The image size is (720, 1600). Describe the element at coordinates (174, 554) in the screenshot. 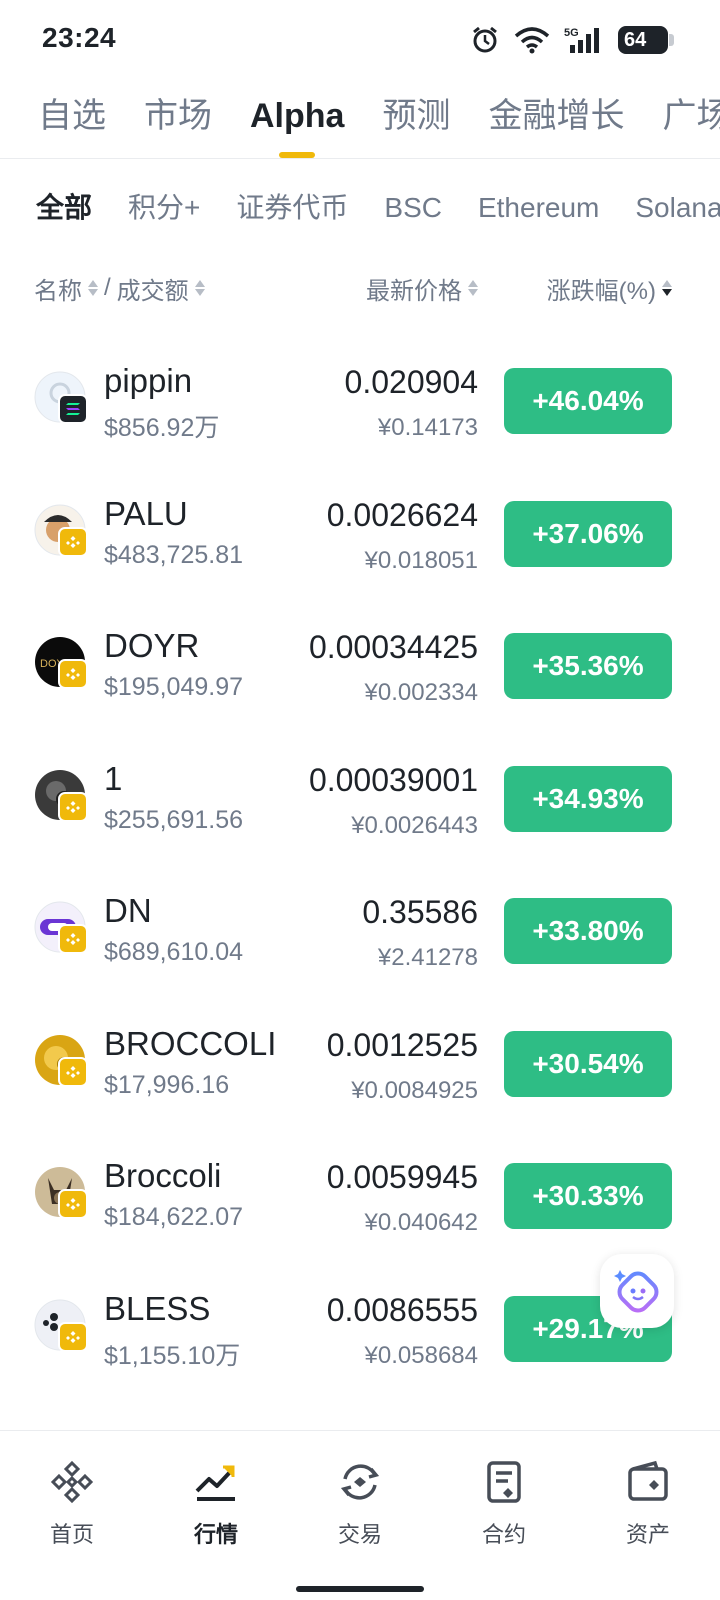

I see `token-volume: $483,725.81` at that location.